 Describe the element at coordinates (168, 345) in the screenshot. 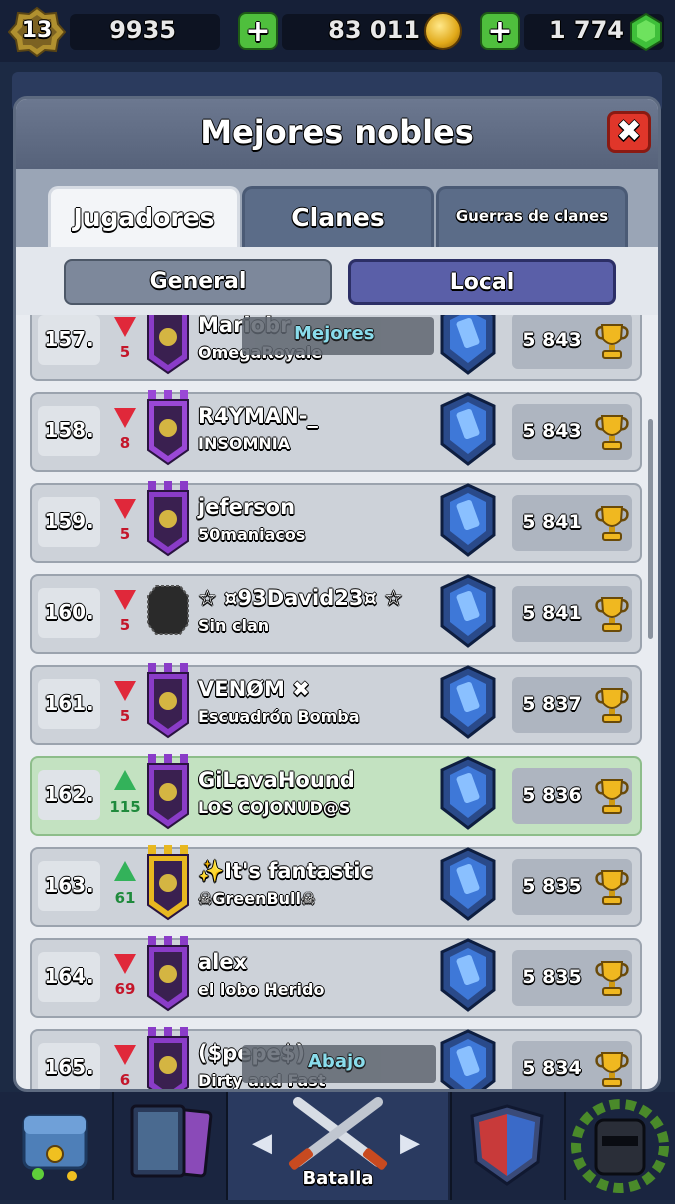

I see `chevrons-icon` at that location.